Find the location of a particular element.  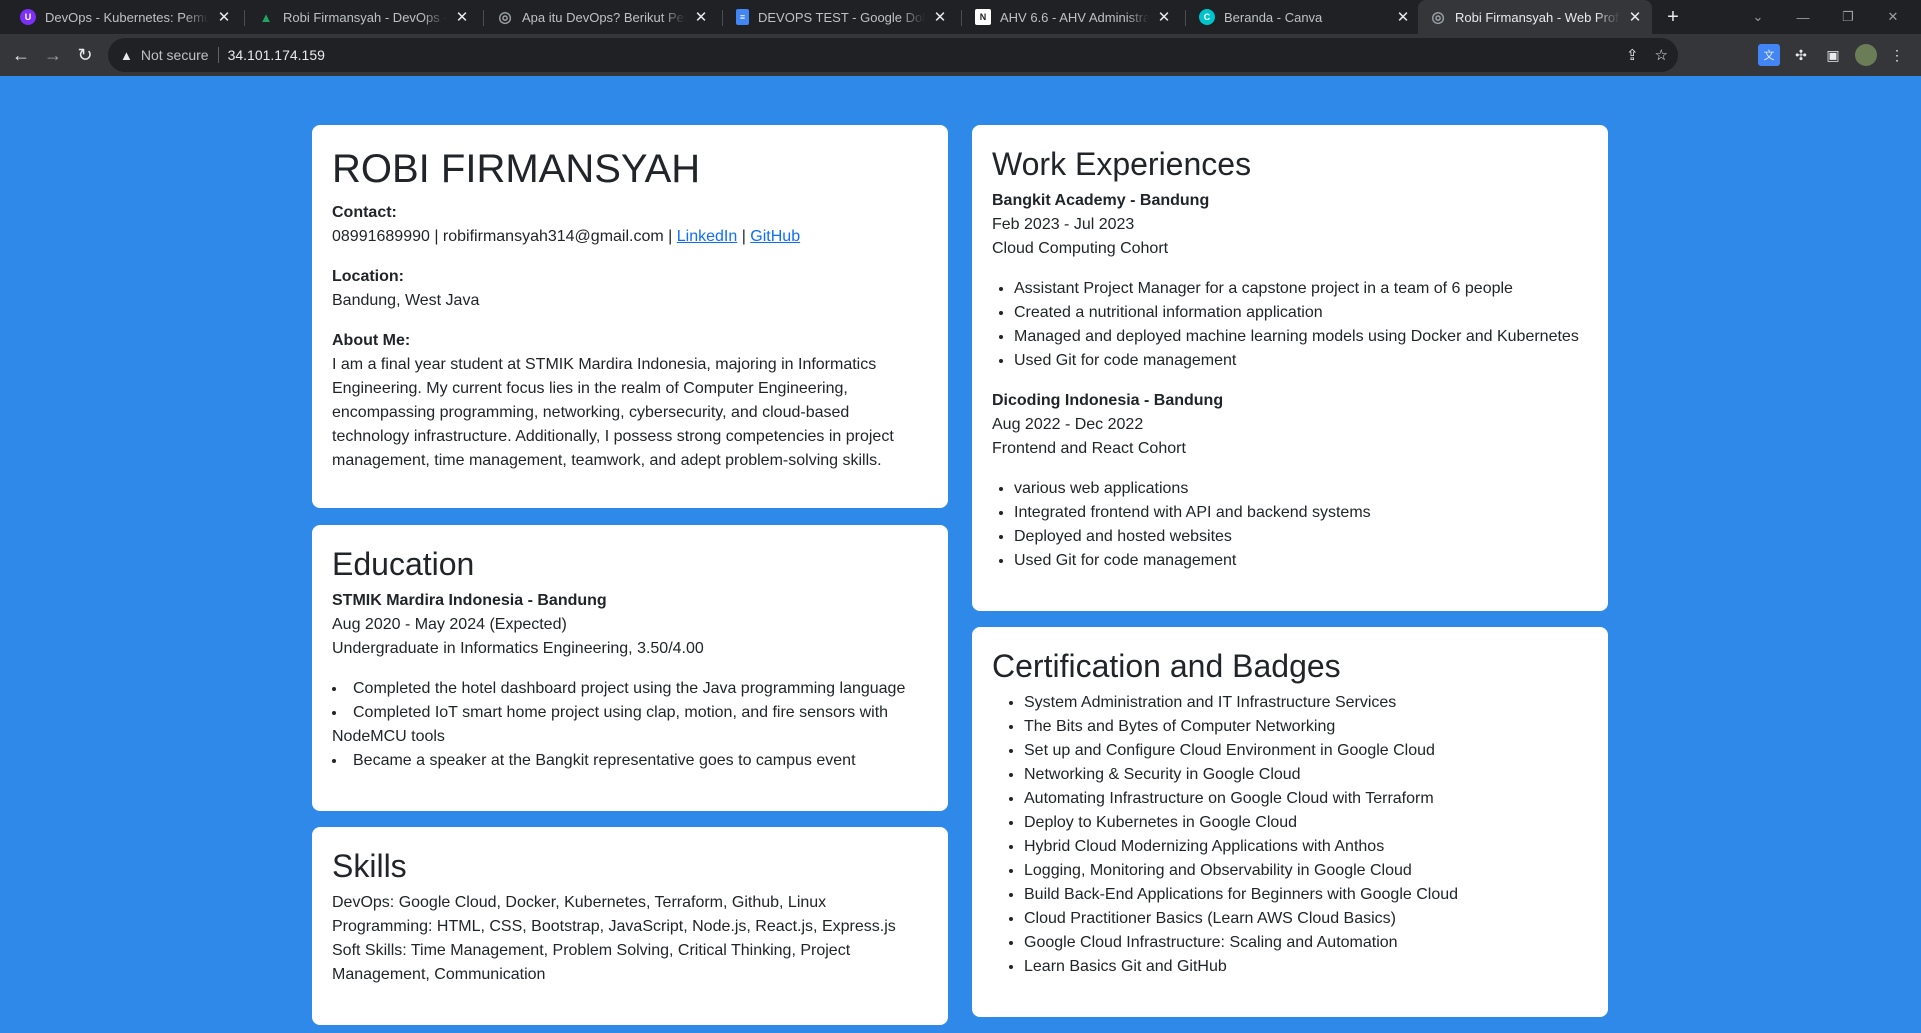

share-icon: ⇪ is located at coordinates (1632, 55).